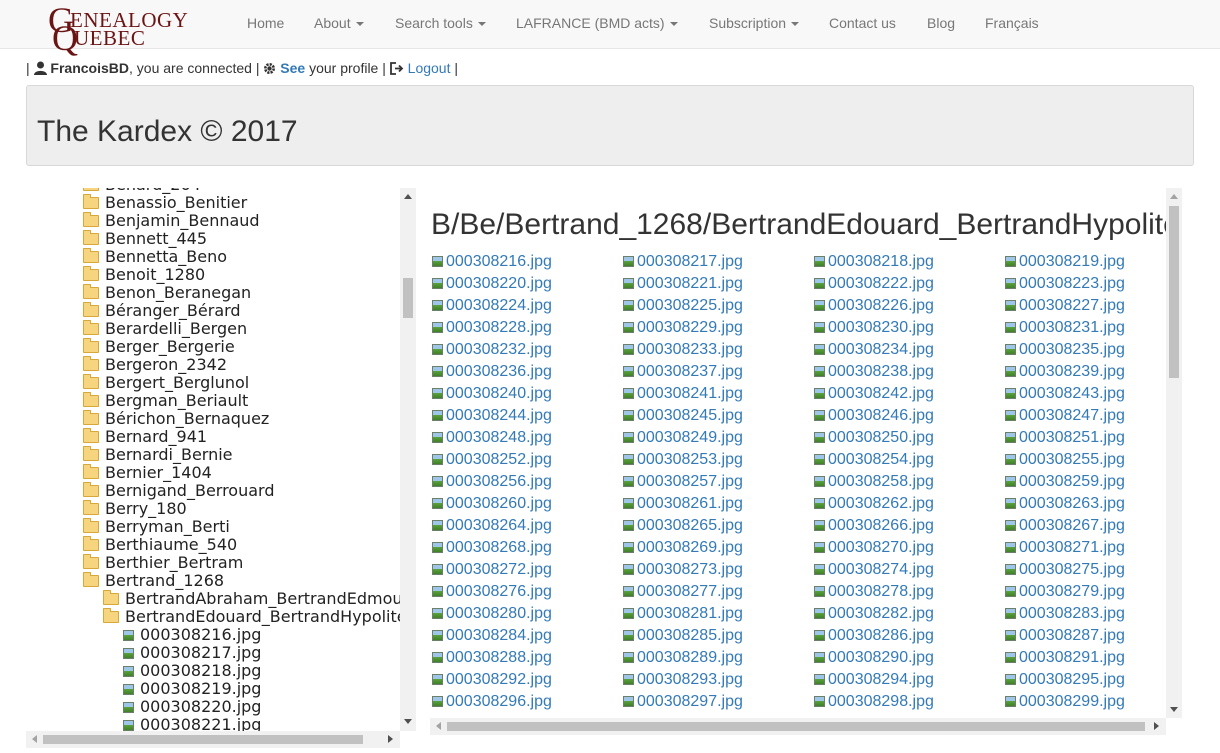 Image resolution: width=1220 pixels, height=753 pixels. What do you see at coordinates (147, 473) in the screenshot?
I see `tree-folder-item: Bernier_1404` at bounding box center [147, 473].